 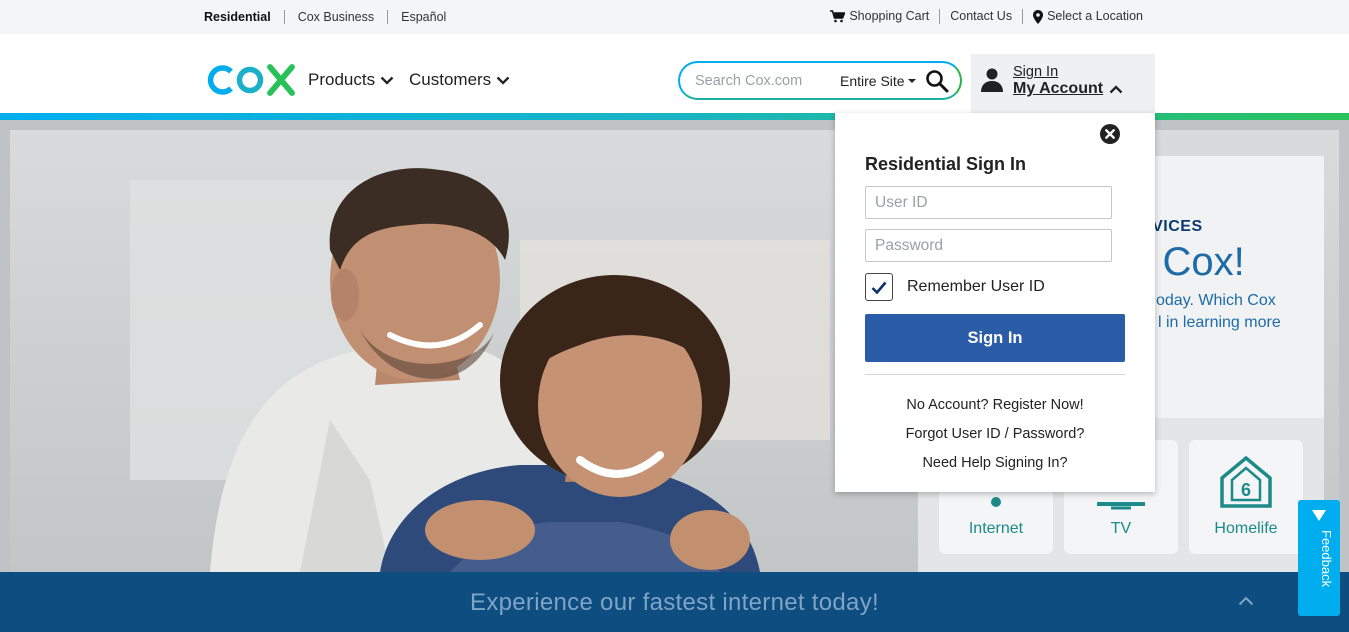 I want to click on espanol-link: Español, so click(x=423, y=17).